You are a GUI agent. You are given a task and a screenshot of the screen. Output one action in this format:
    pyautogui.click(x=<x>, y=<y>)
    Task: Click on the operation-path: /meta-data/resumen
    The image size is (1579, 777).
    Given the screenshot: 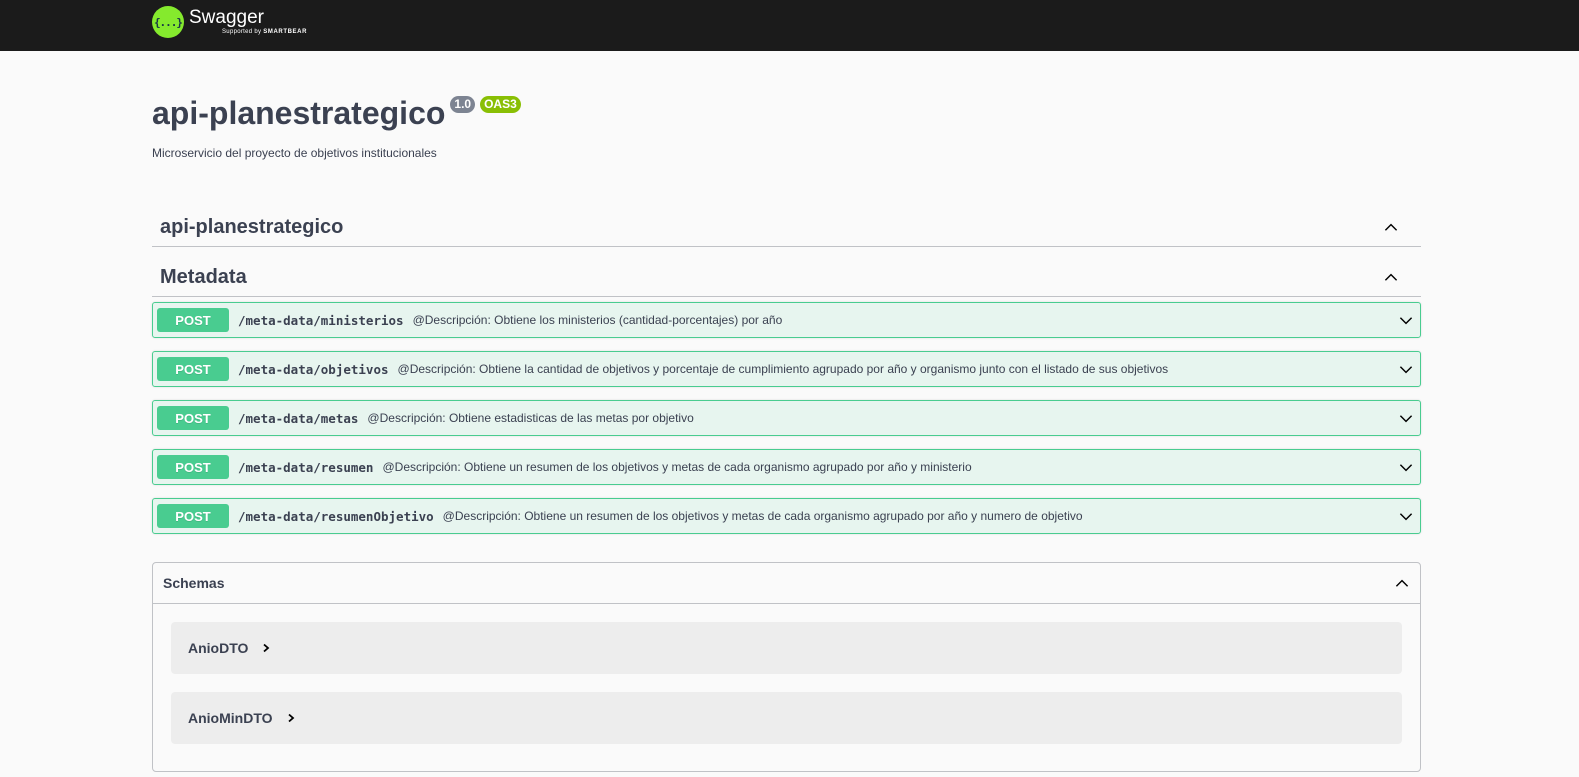 What is the action you would take?
    pyautogui.click(x=306, y=467)
    